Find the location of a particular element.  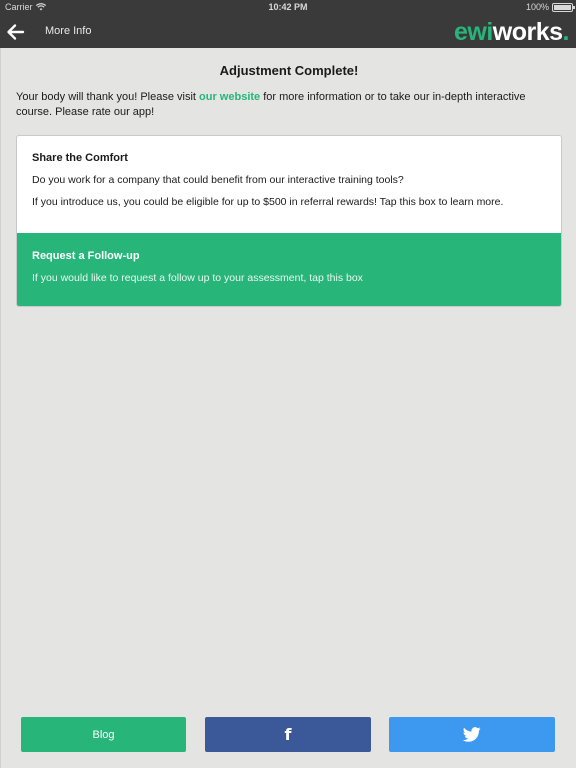

twitter-icon is located at coordinates (472, 734).